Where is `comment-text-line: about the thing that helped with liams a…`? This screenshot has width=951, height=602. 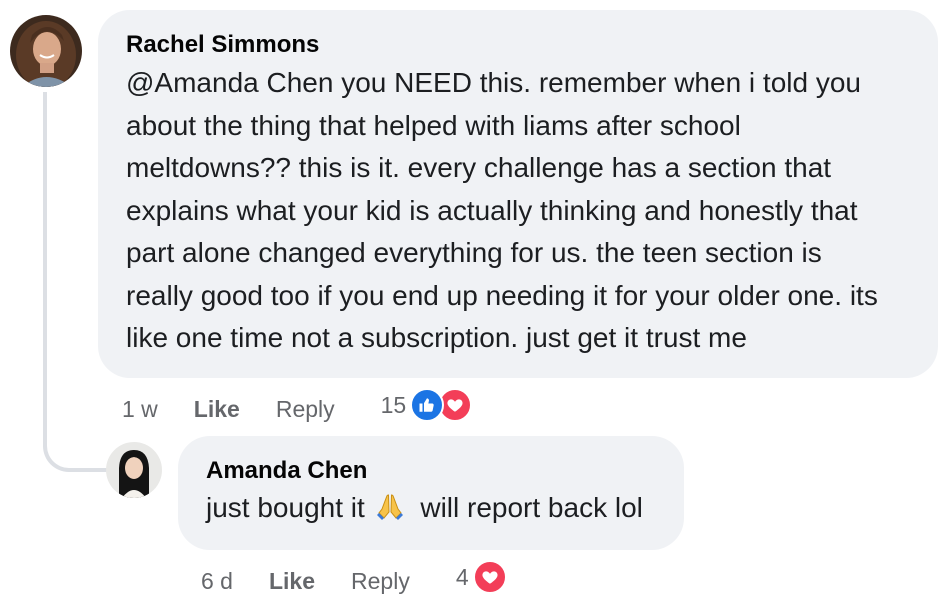
comment-text-line: about the thing that helped with liams a… is located at coordinates (433, 125).